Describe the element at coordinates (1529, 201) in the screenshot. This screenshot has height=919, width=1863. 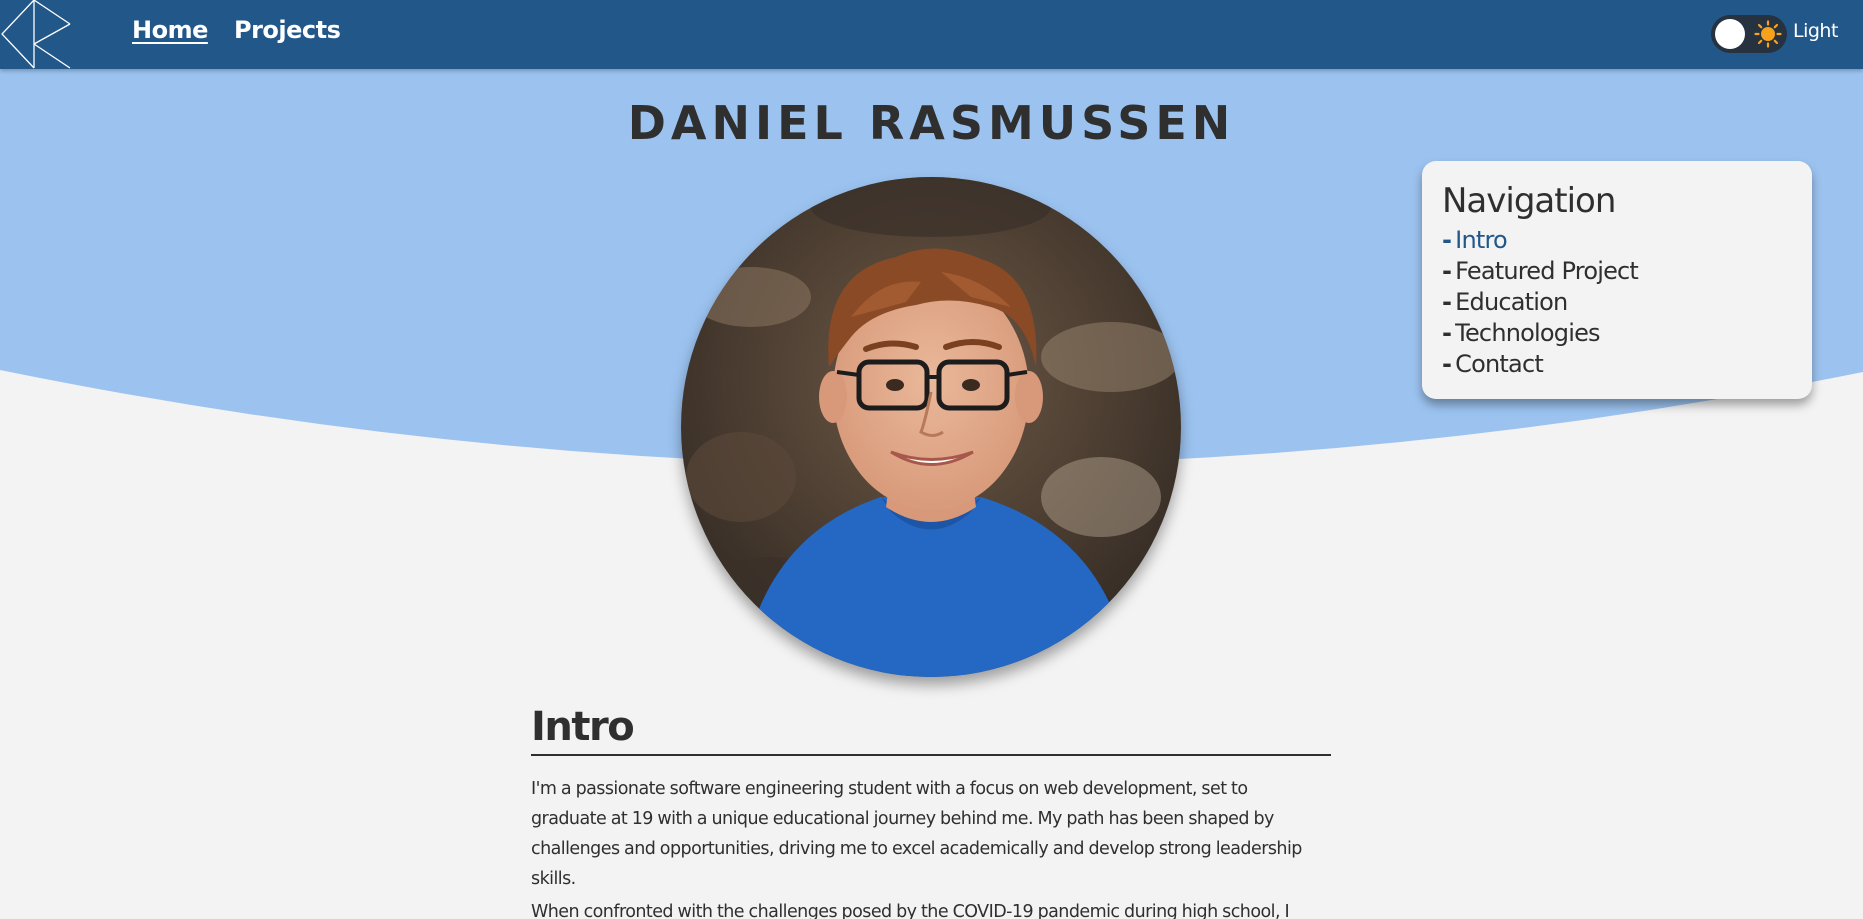
I see `navigation-card-title: Navigation` at that location.